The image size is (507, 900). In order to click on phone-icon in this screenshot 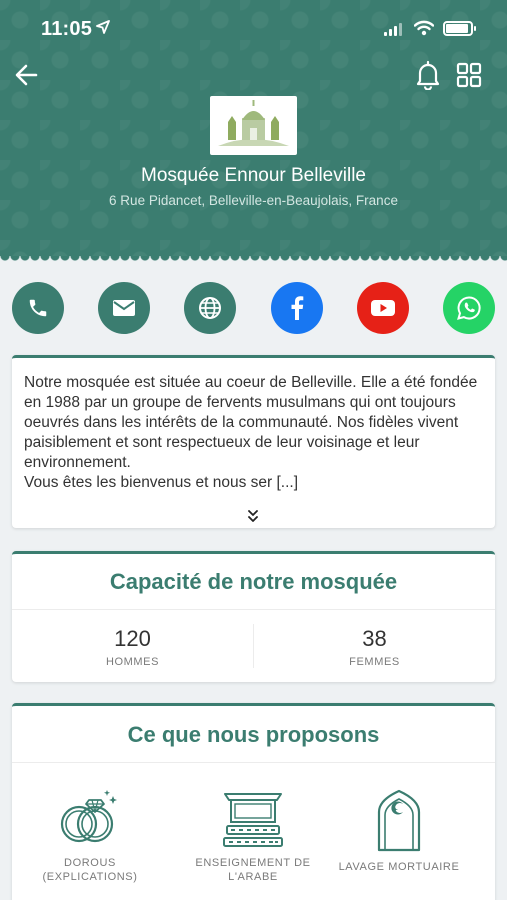, I will do `click(38, 308)`.